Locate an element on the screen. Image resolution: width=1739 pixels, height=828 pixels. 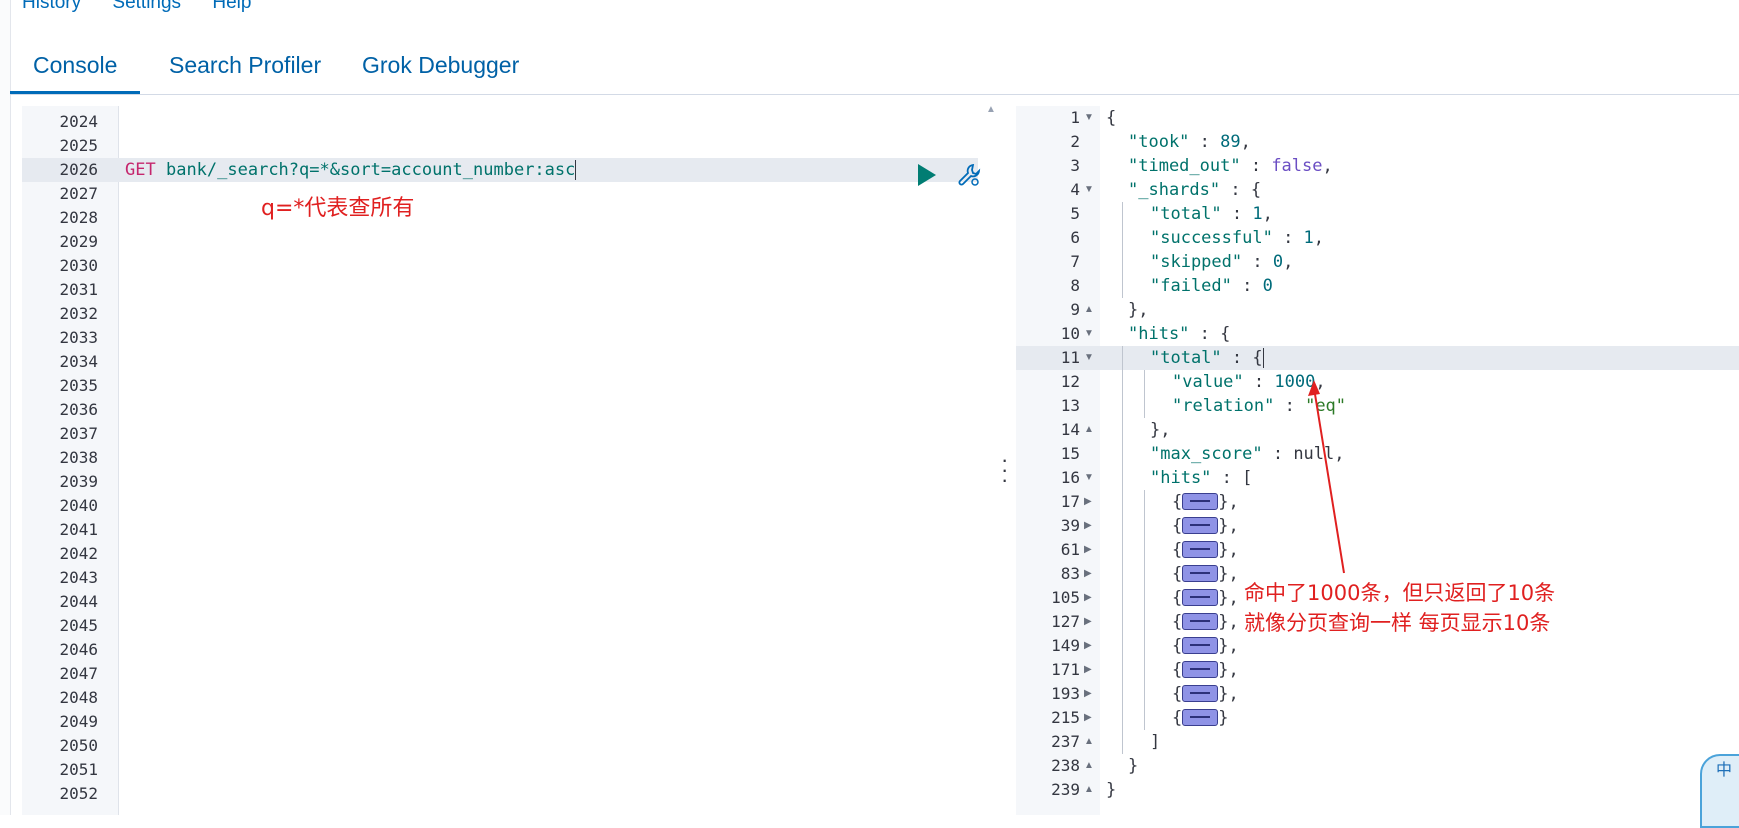
input-method-widget: 中 is located at coordinates (1719, 791).